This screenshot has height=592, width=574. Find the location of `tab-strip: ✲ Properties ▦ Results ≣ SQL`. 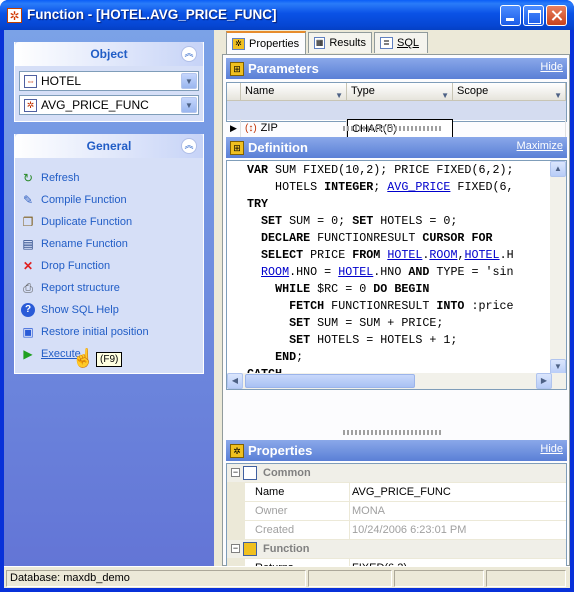

tab-strip: ✲ Properties ▦ Results ≣ SQL is located at coordinates (398, 42).